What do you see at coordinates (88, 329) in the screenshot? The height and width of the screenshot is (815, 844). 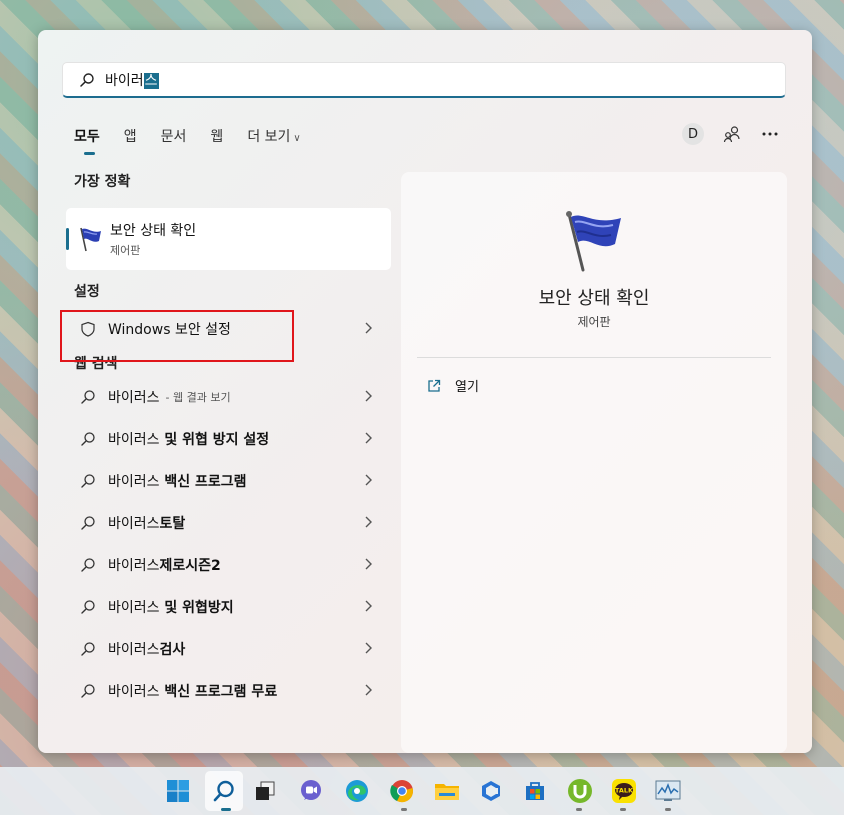 I see `shield-icon` at bounding box center [88, 329].